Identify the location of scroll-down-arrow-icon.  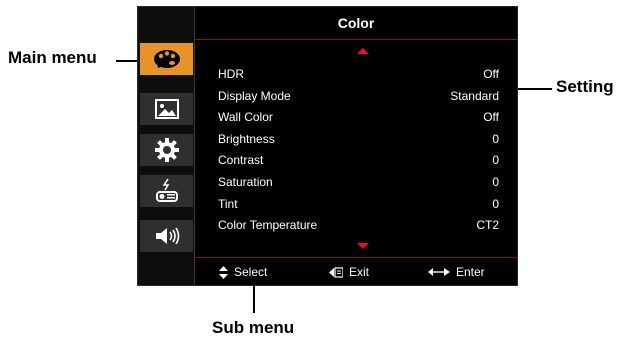
(363, 246).